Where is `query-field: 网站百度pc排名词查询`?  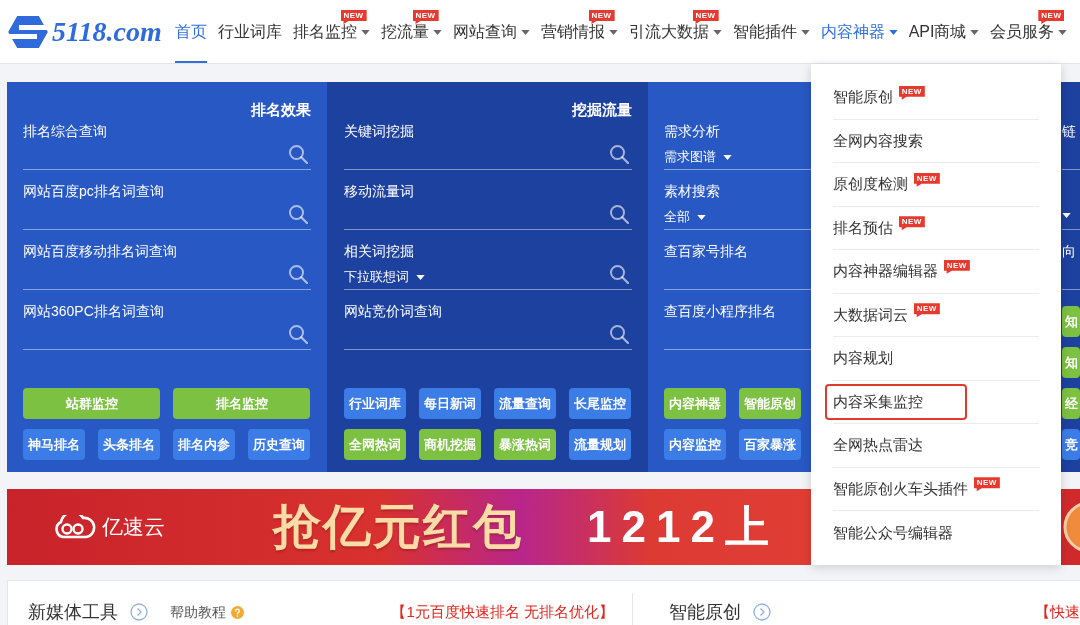 query-field: 网站百度pc排名词查询 is located at coordinates (167, 205).